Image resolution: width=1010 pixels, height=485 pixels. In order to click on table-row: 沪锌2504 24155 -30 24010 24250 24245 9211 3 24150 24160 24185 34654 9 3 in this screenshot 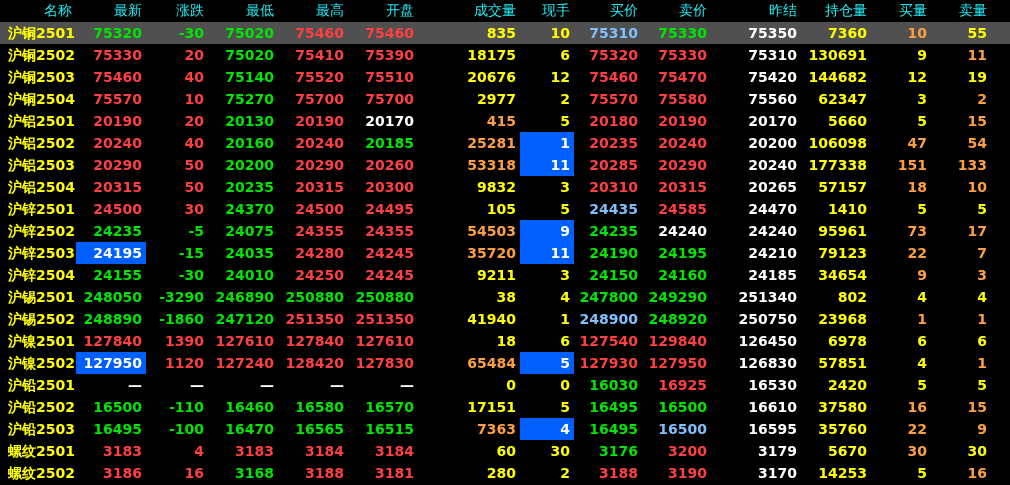, I will do `click(505, 275)`.